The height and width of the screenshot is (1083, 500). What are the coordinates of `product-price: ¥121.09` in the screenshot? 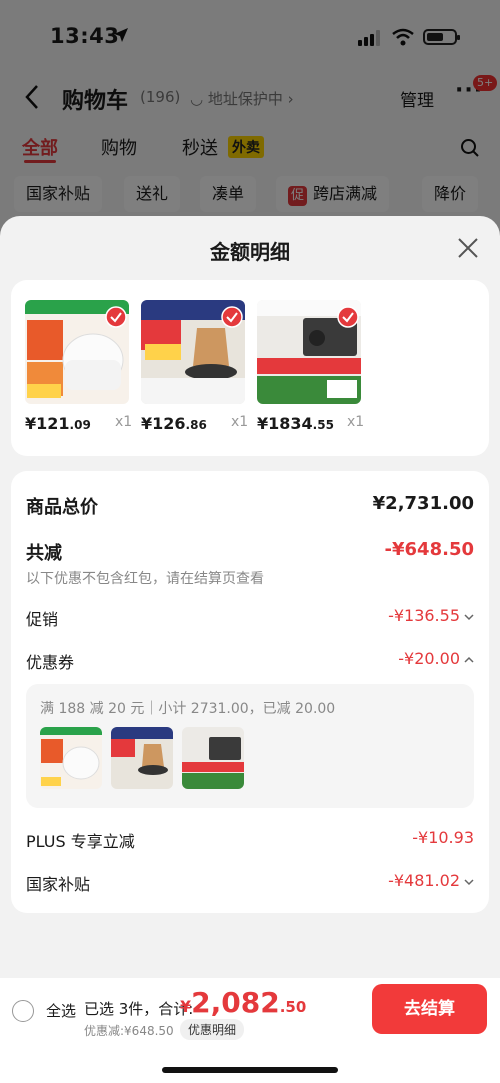 It's located at (58, 423).